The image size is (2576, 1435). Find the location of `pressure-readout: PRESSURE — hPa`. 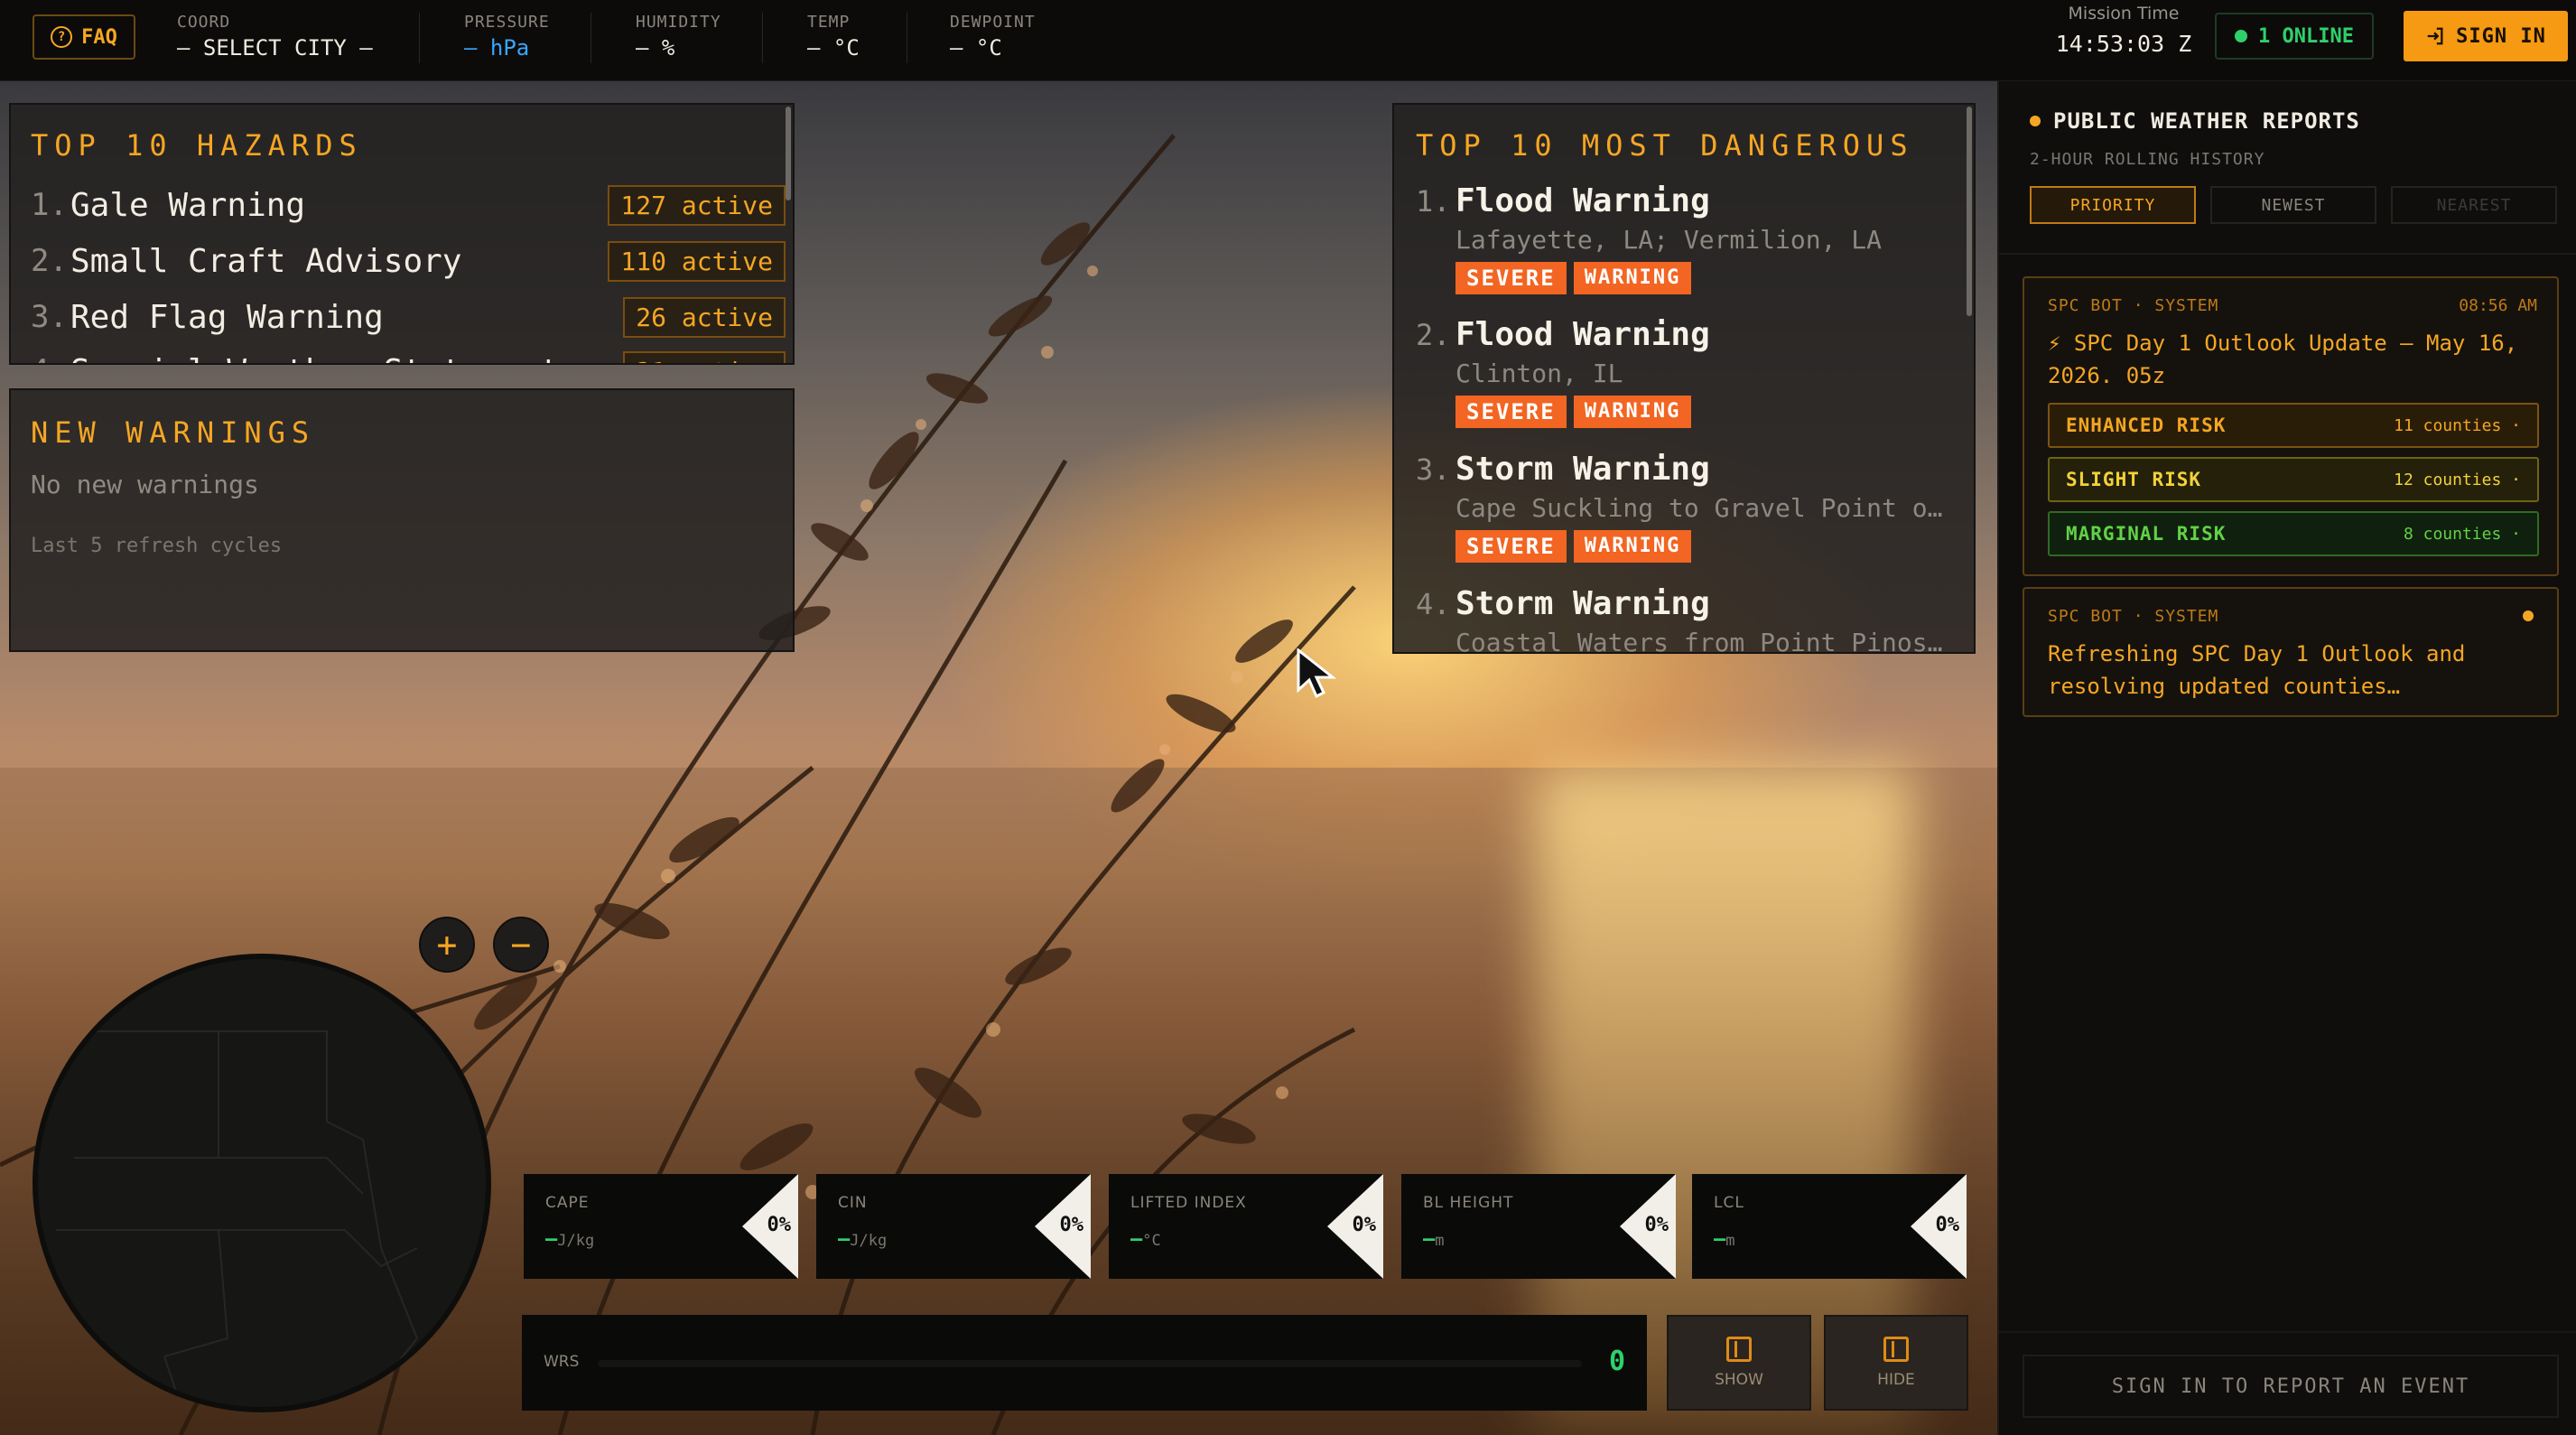

pressure-readout: PRESSURE — hPa is located at coordinates (507, 37).